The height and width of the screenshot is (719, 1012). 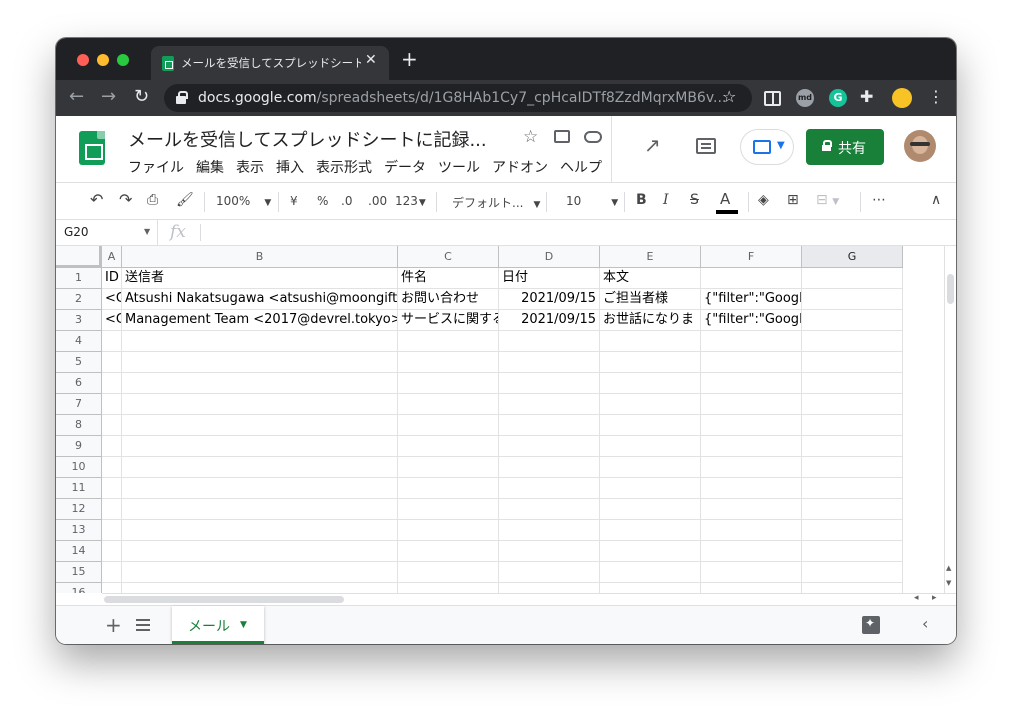 What do you see at coordinates (260, 488) in the screenshot?
I see `cell-b11` at bounding box center [260, 488].